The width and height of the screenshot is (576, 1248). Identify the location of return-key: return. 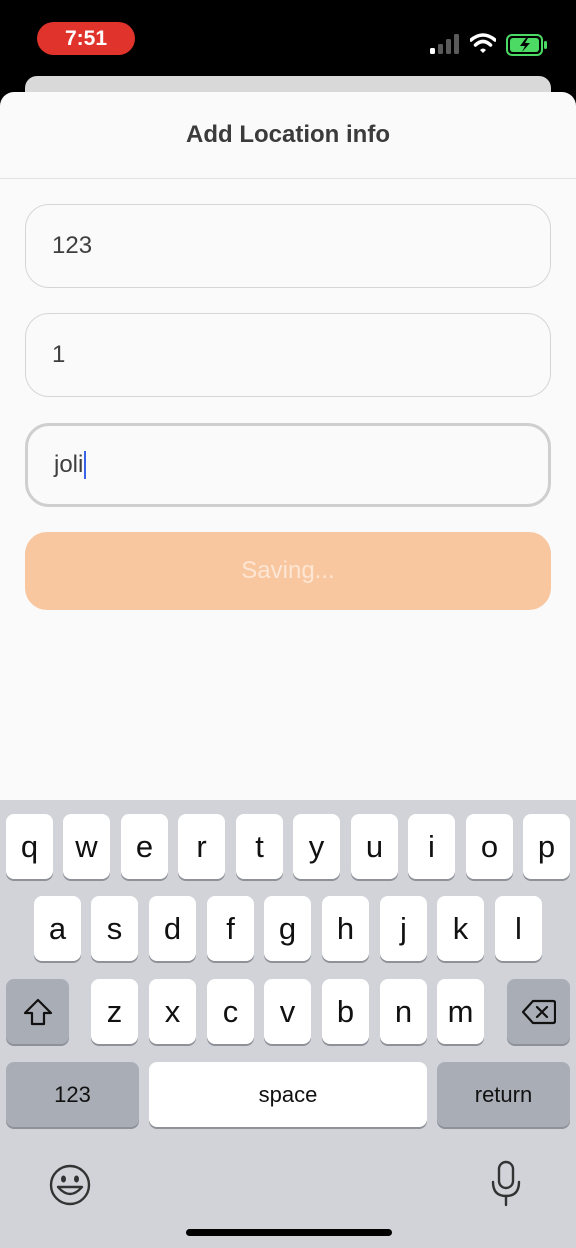
(503, 1094).